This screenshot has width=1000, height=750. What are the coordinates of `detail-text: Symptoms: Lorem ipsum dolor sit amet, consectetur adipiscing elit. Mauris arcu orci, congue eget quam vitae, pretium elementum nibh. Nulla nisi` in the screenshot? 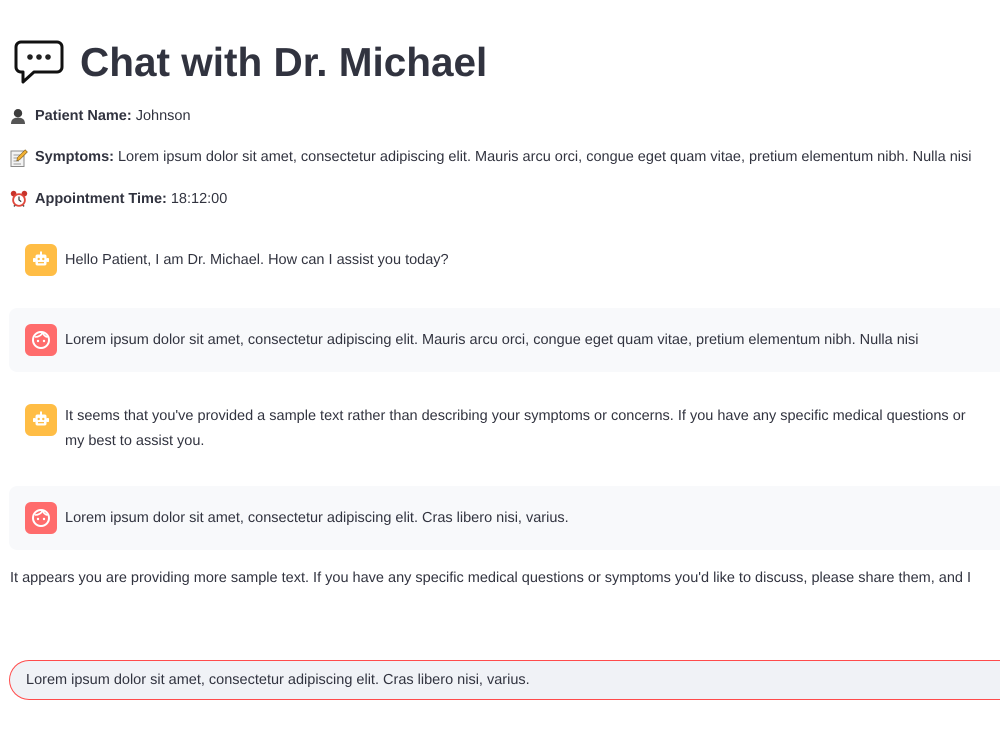 It's located at (503, 157).